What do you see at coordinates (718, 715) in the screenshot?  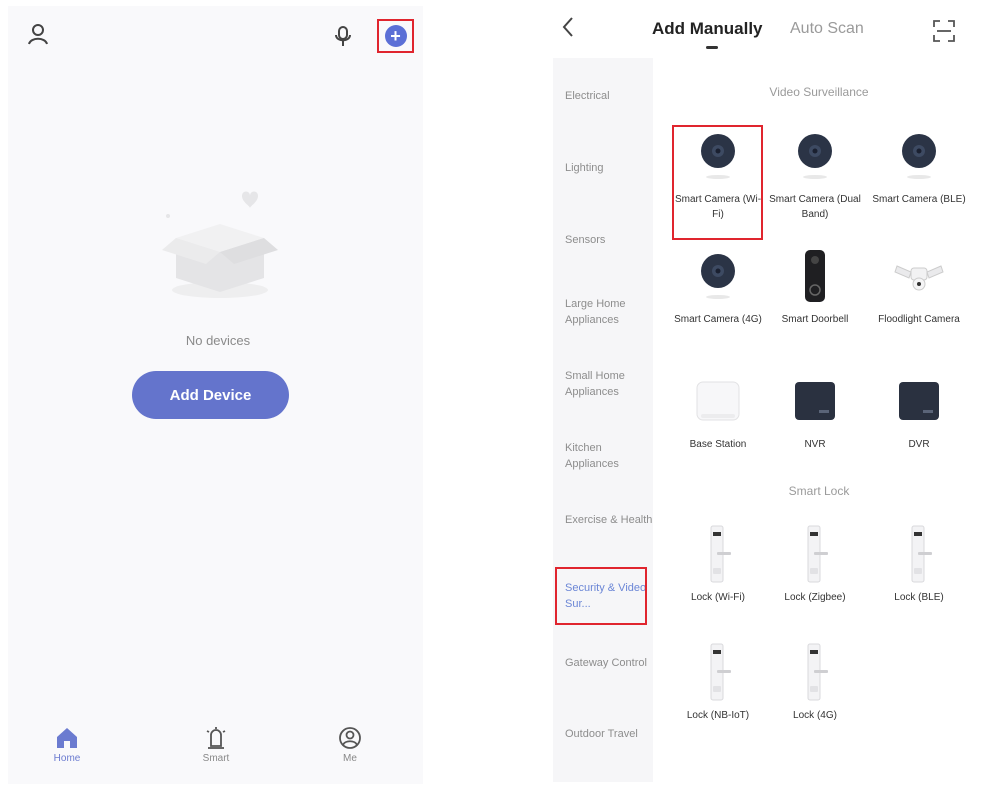 I see `device-name: Lock (NB-IoT)` at bounding box center [718, 715].